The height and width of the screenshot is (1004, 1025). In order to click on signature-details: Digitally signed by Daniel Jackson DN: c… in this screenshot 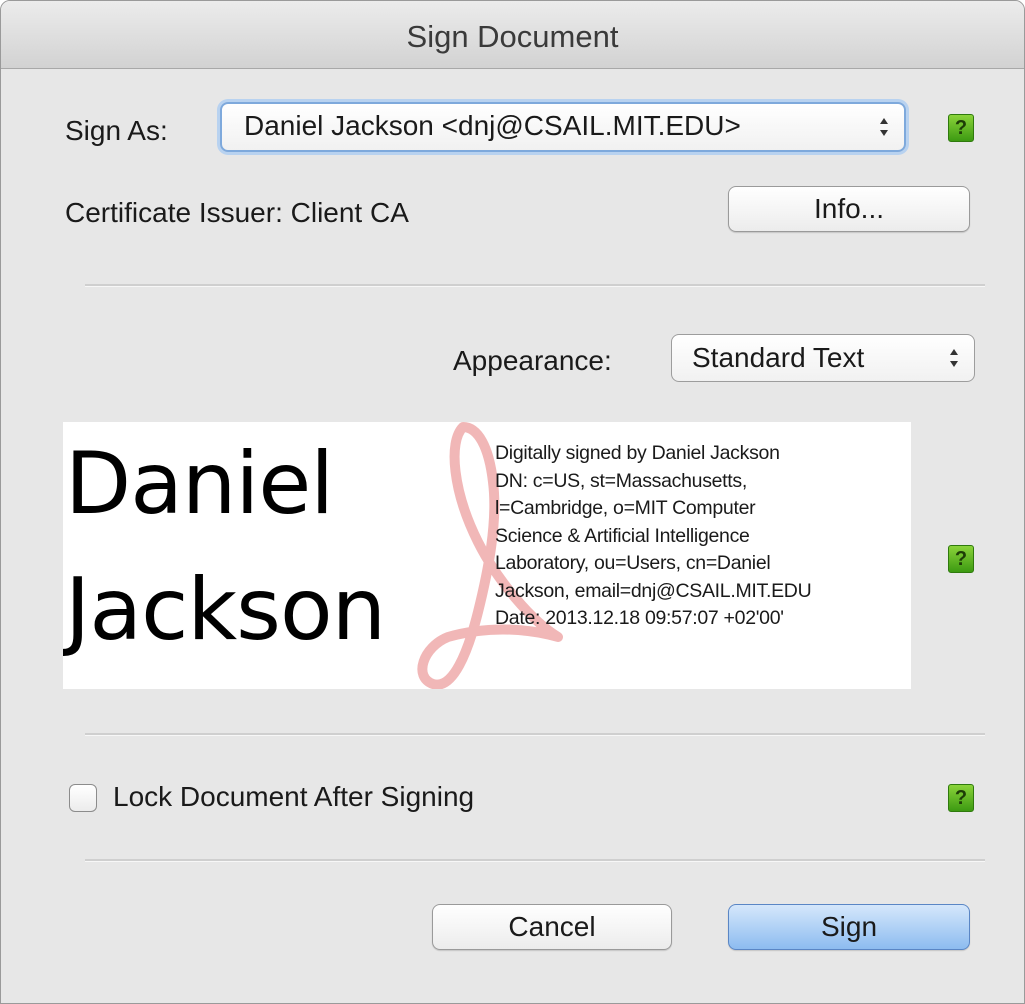, I will do `click(700, 536)`.